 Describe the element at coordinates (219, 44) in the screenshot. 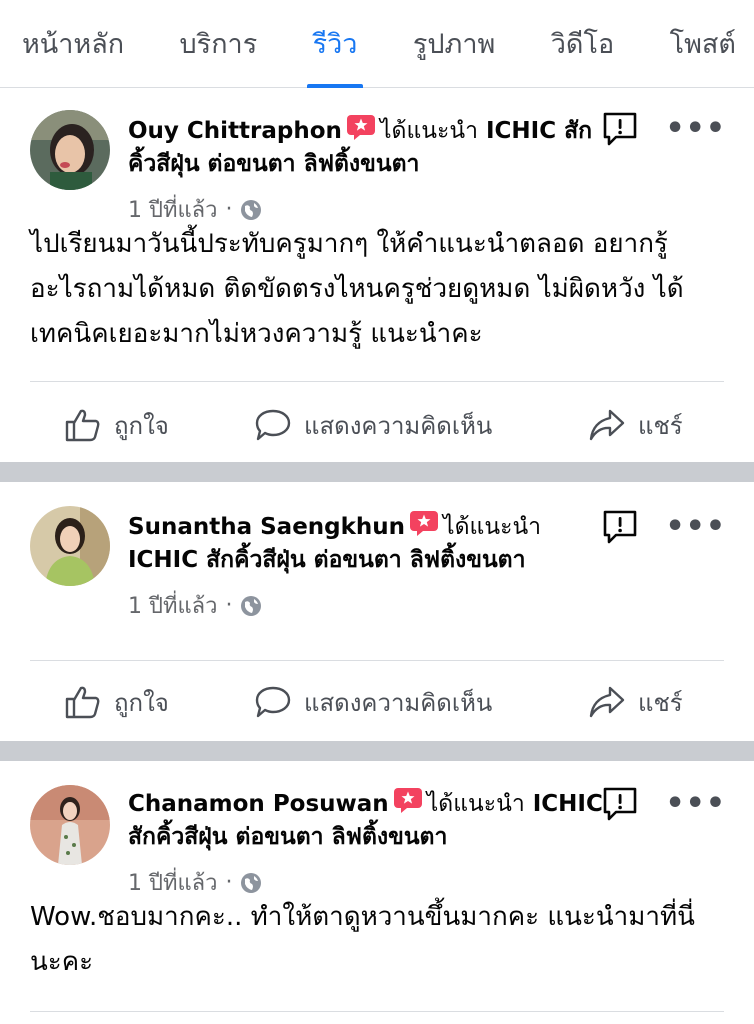

I see `tab-services: บริการ` at that location.